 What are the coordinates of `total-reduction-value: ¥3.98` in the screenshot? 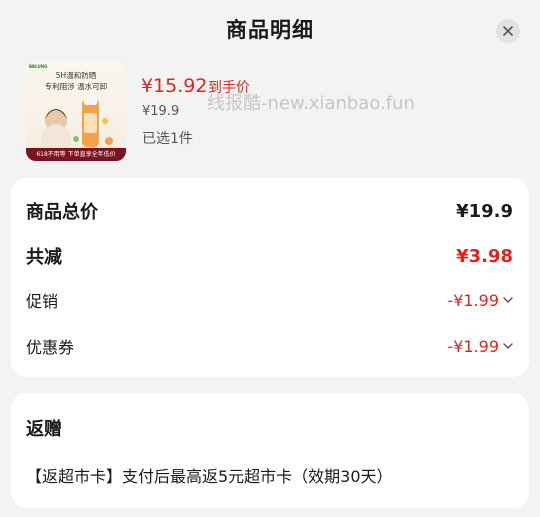 It's located at (484, 256).